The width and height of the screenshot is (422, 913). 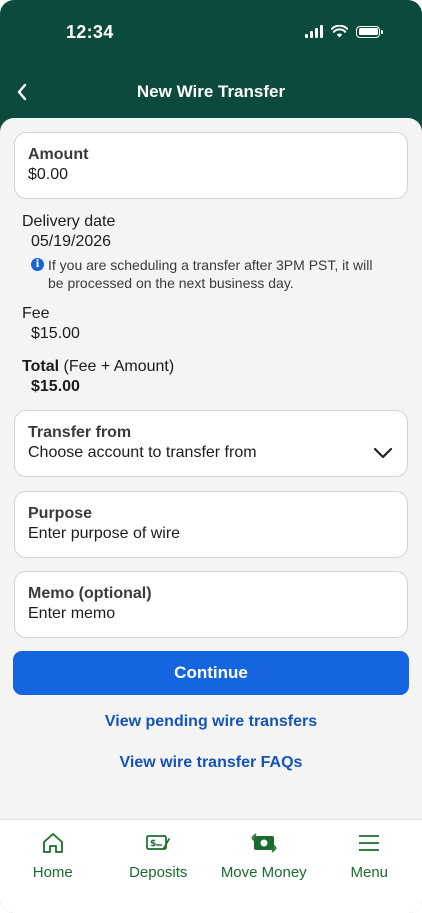 I want to click on view-faqs-link: View wire transfer FAQs, so click(x=211, y=763).